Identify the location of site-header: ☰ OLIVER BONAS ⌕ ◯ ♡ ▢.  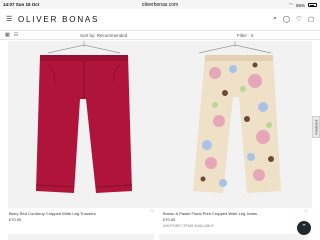
(160, 20).